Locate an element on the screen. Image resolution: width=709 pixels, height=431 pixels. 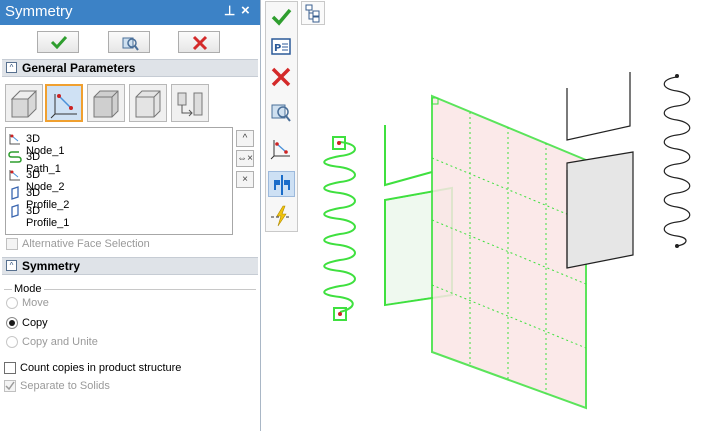
list-item-label: 3D Profile_1 is located at coordinates (48, 217).